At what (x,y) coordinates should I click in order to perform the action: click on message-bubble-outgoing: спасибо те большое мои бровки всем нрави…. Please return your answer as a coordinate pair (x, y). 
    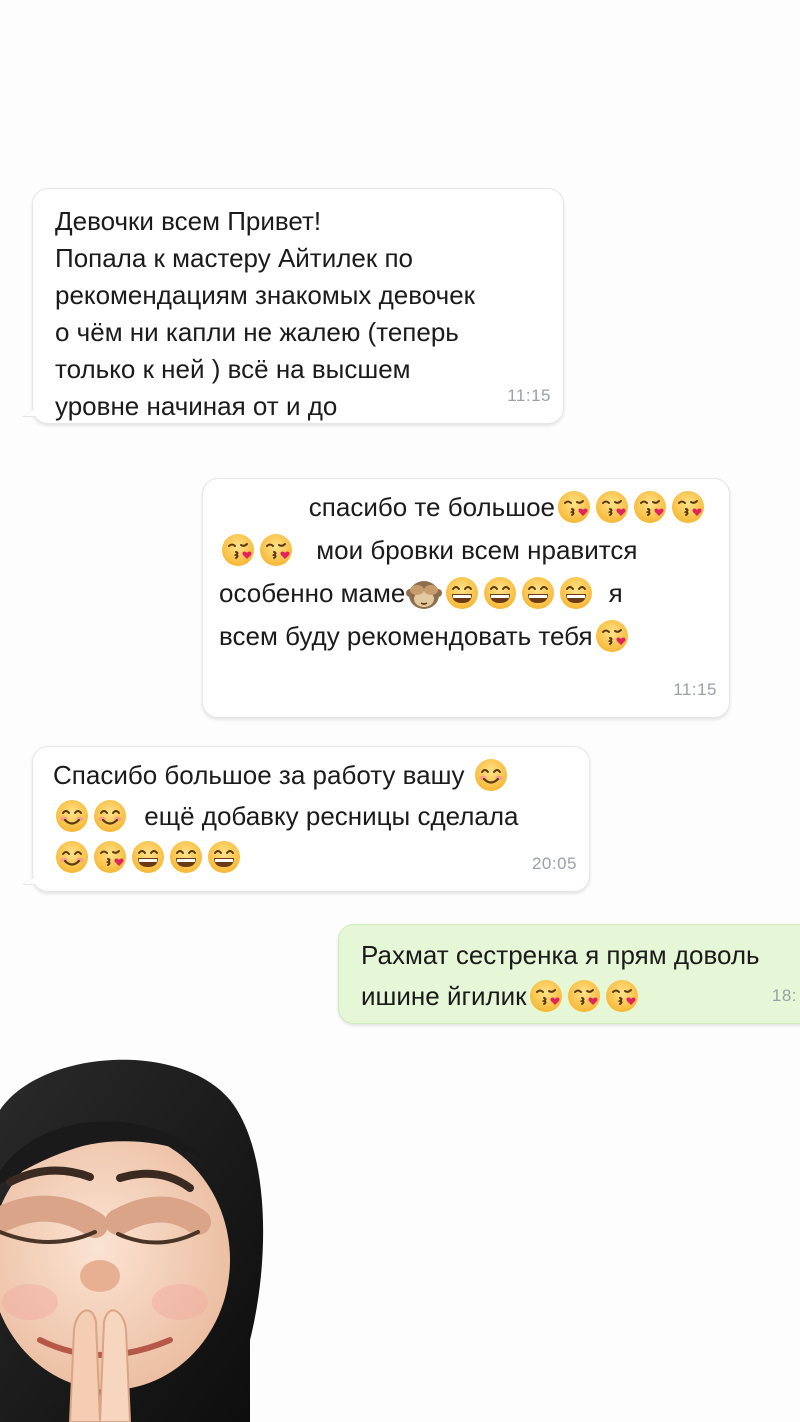
    Looking at the image, I should click on (466, 598).